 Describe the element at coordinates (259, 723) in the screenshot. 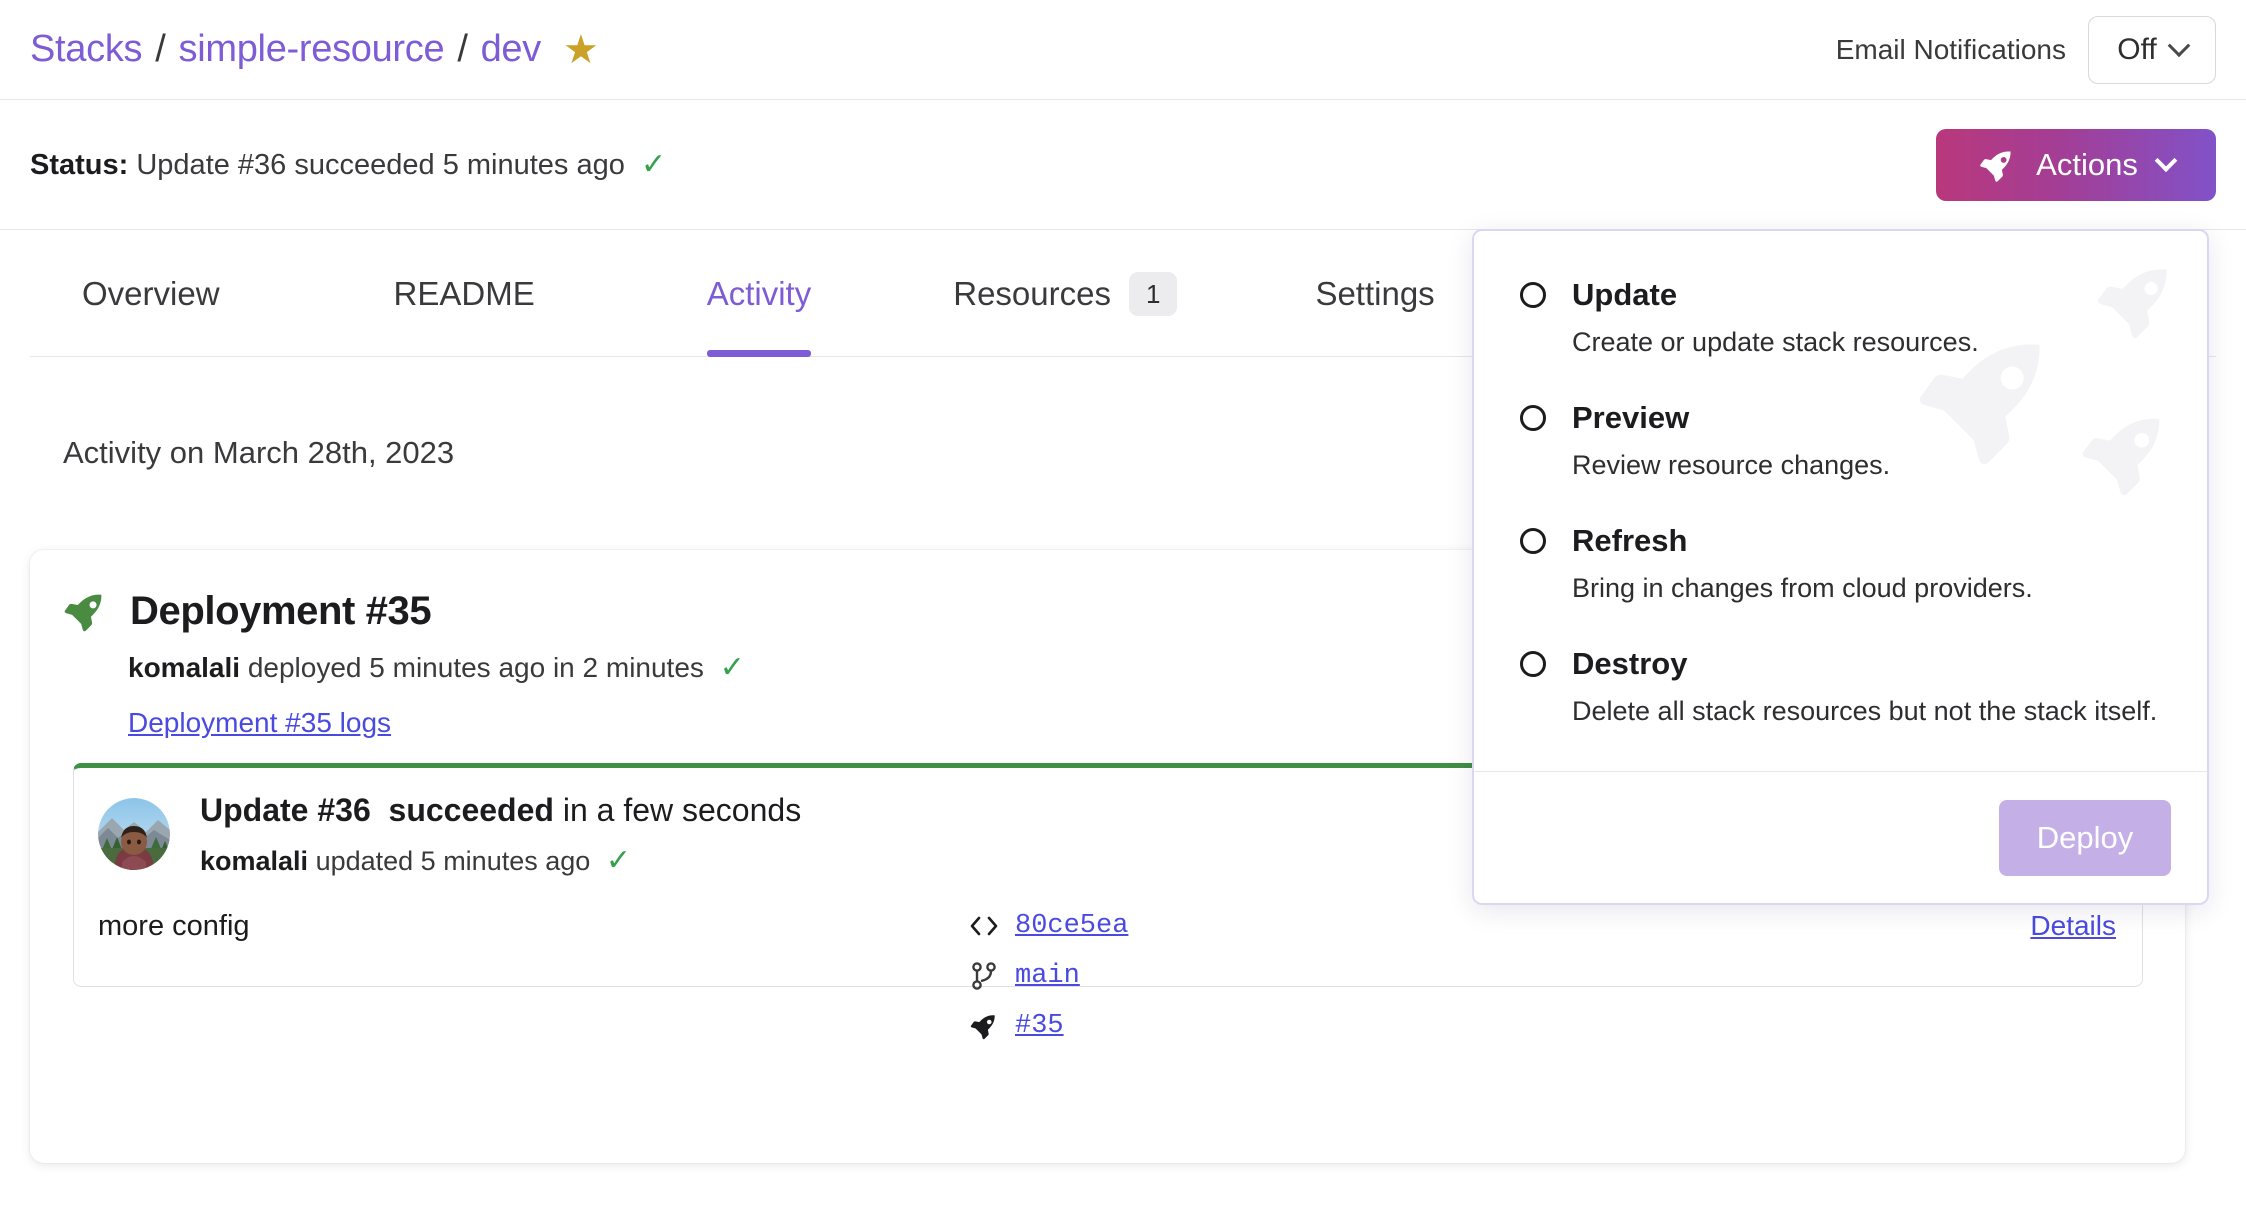

I see `deployment-logs-link: Deployment #35 logs` at that location.